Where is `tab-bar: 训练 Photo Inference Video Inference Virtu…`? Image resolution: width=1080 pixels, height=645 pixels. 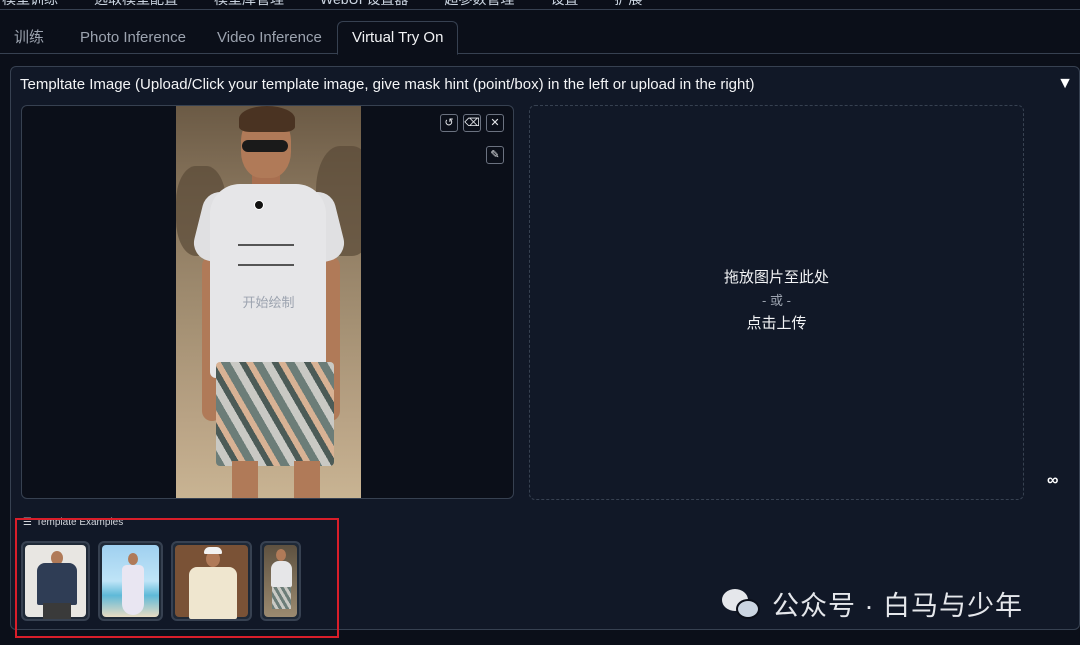
tab-bar: 训练 Photo Inference Video Inference Virtu… is located at coordinates (540, 36).